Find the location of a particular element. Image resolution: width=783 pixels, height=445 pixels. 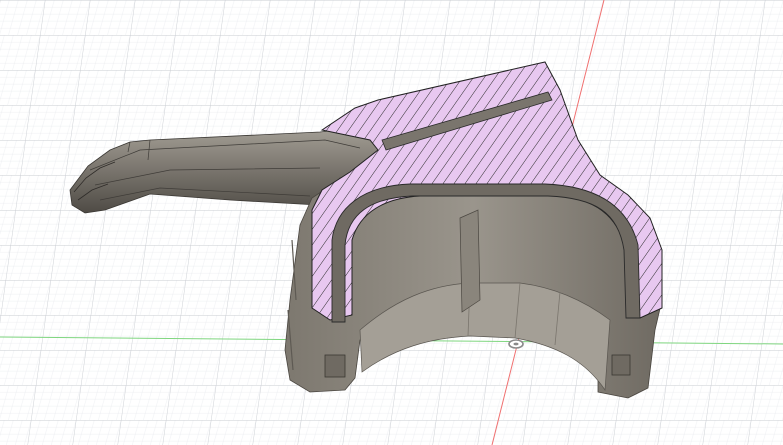

model-center-post is located at coordinates (470, 261).